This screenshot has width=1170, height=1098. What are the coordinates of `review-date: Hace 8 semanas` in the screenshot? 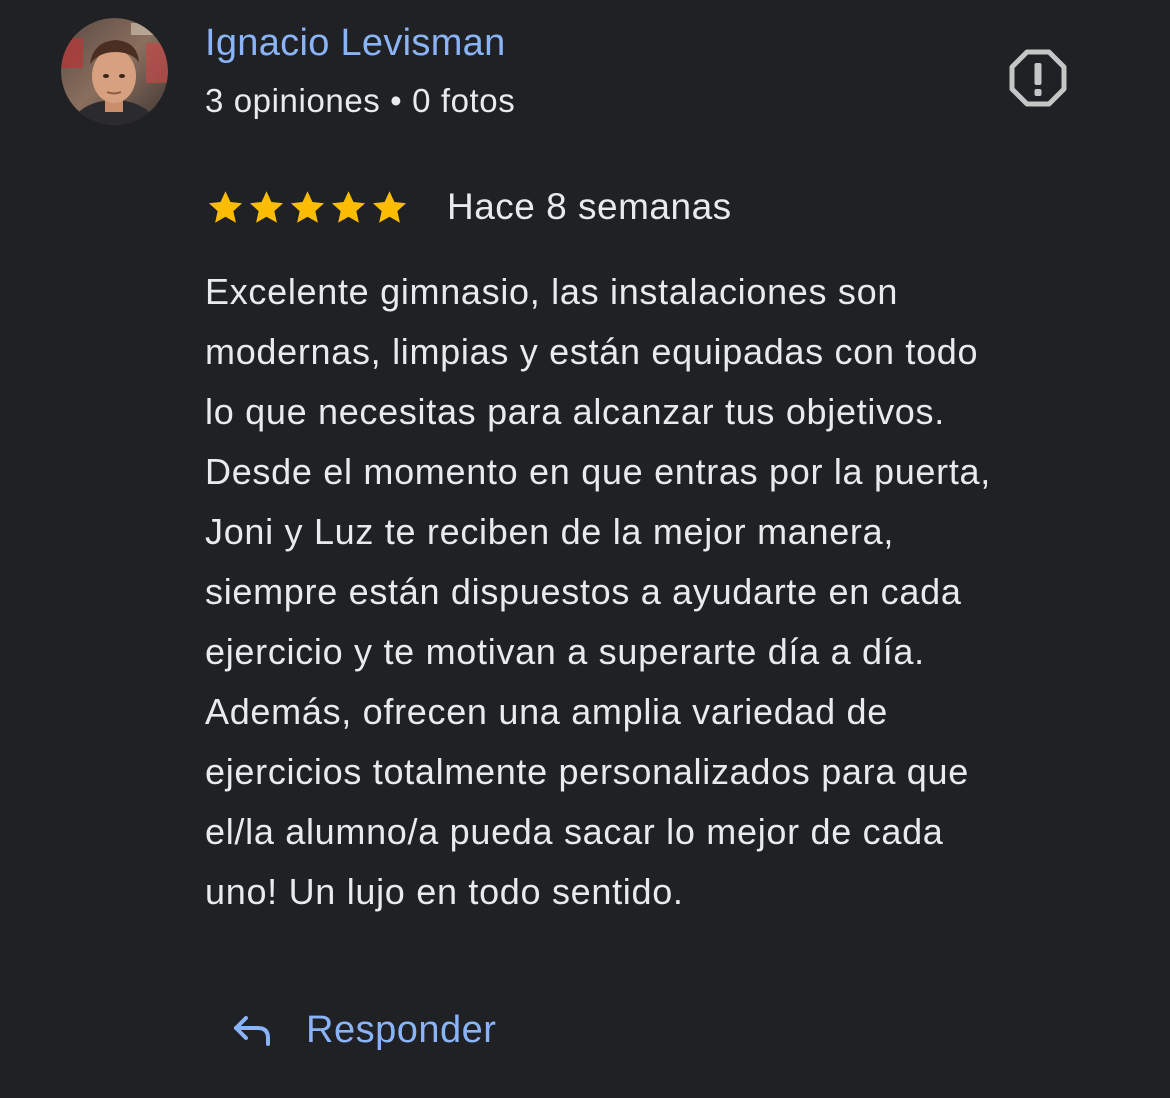 It's located at (589, 206).